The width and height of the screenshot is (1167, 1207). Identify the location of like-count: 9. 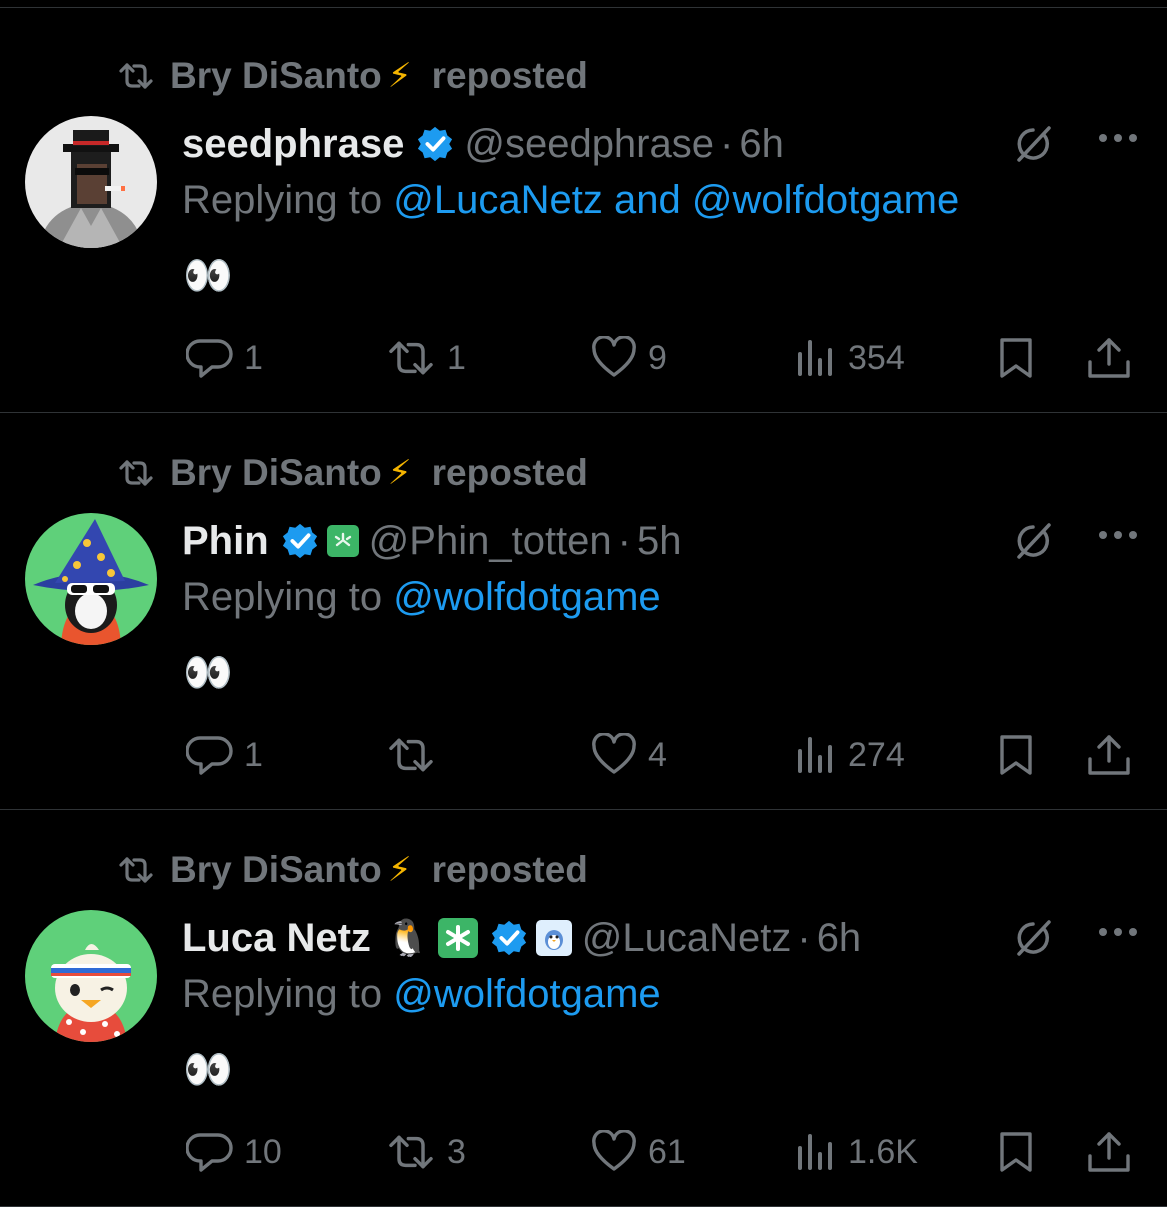
(657, 357).